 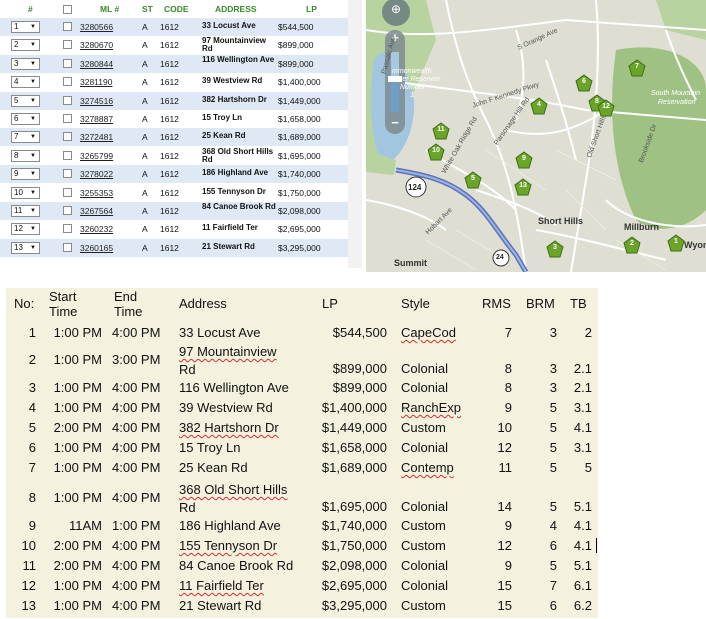 I want to click on map-marker: 1, so click(x=676, y=243).